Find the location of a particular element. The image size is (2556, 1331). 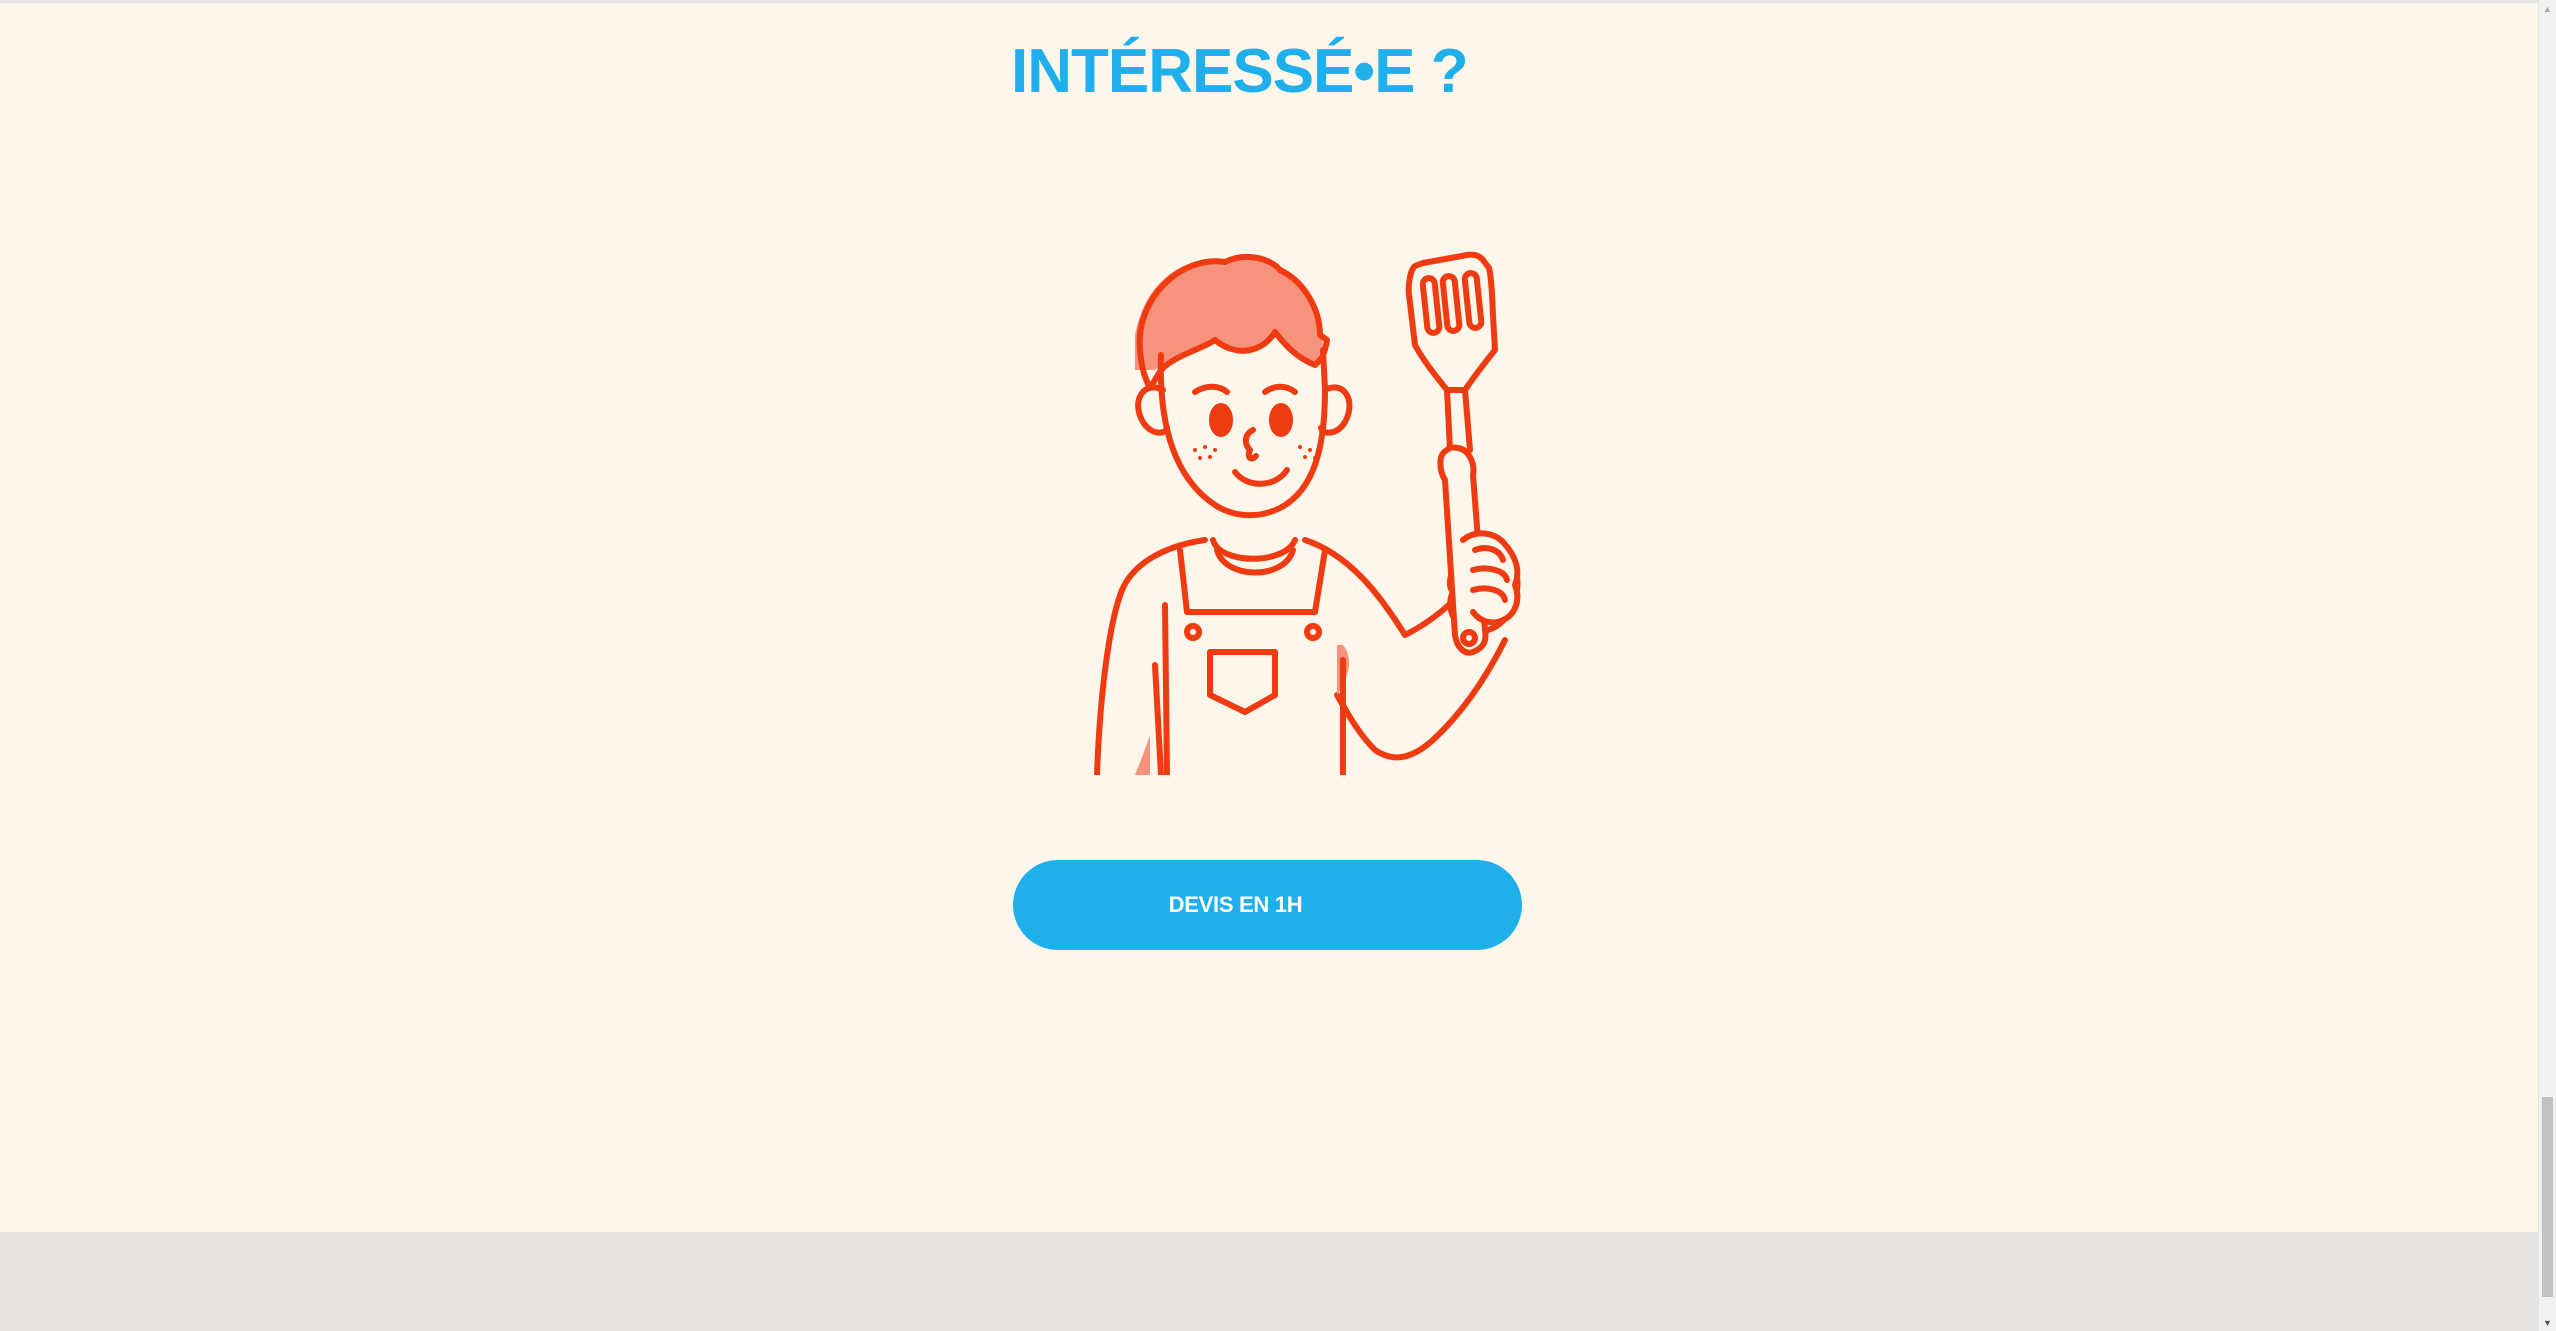

left-strap-outer is located at coordinates (1158, 718).